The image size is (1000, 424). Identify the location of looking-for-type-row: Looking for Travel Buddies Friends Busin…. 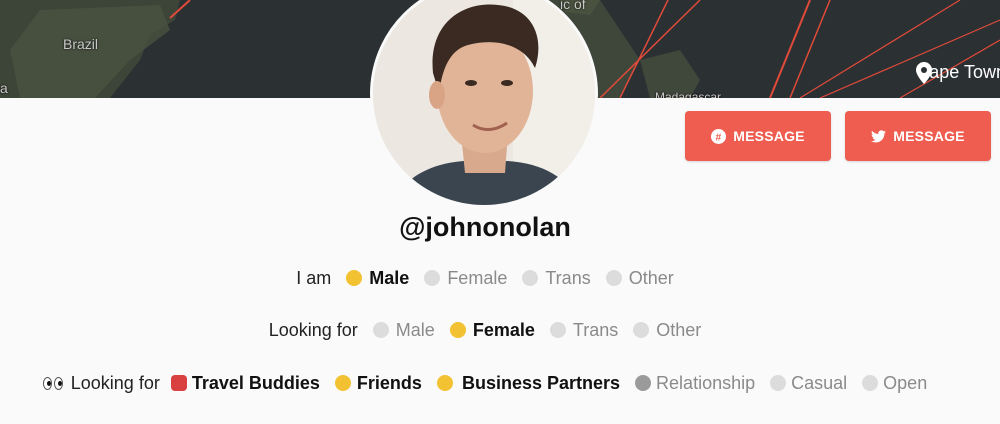
(485, 383).